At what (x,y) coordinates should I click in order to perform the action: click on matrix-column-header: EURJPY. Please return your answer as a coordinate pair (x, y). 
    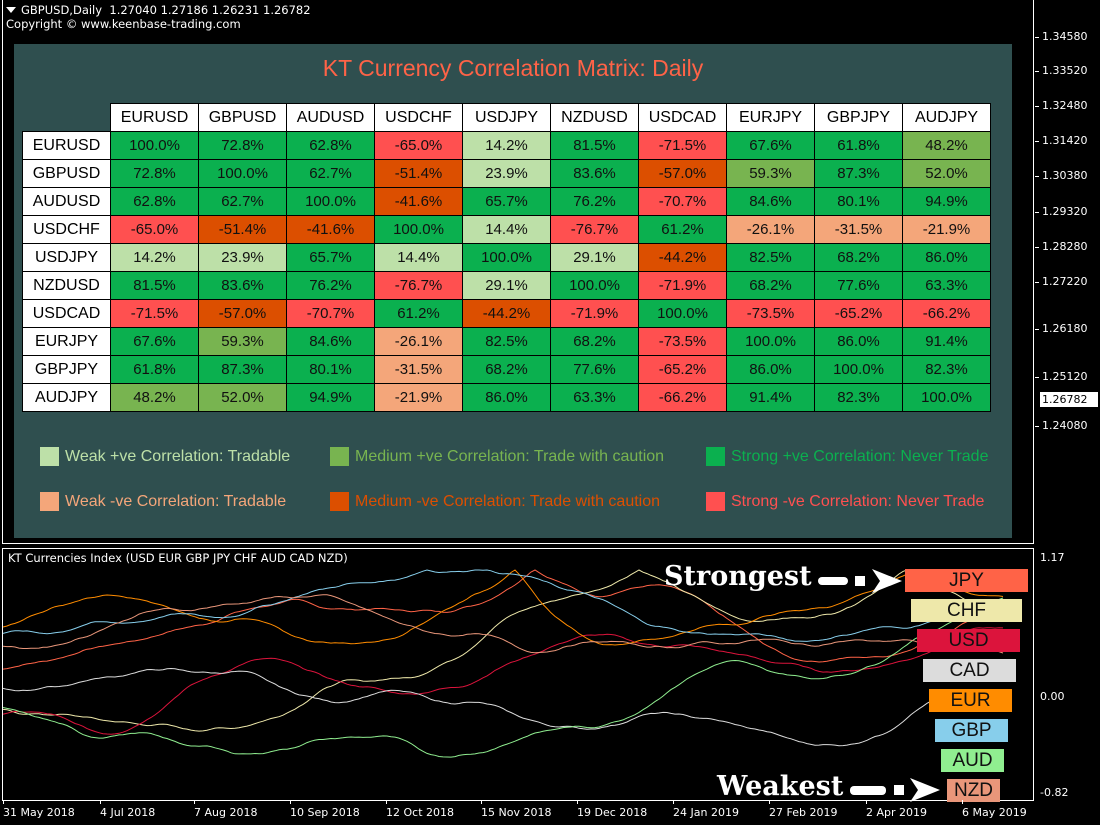
    Looking at the image, I should click on (770, 117).